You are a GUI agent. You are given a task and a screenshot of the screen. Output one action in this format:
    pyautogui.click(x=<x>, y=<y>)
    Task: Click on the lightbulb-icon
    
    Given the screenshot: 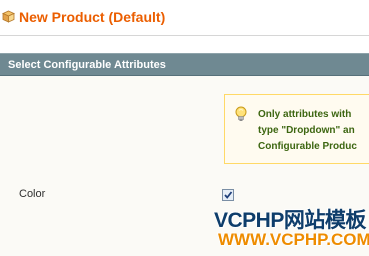 What is the action you would take?
    pyautogui.click(x=241, y=113)
    